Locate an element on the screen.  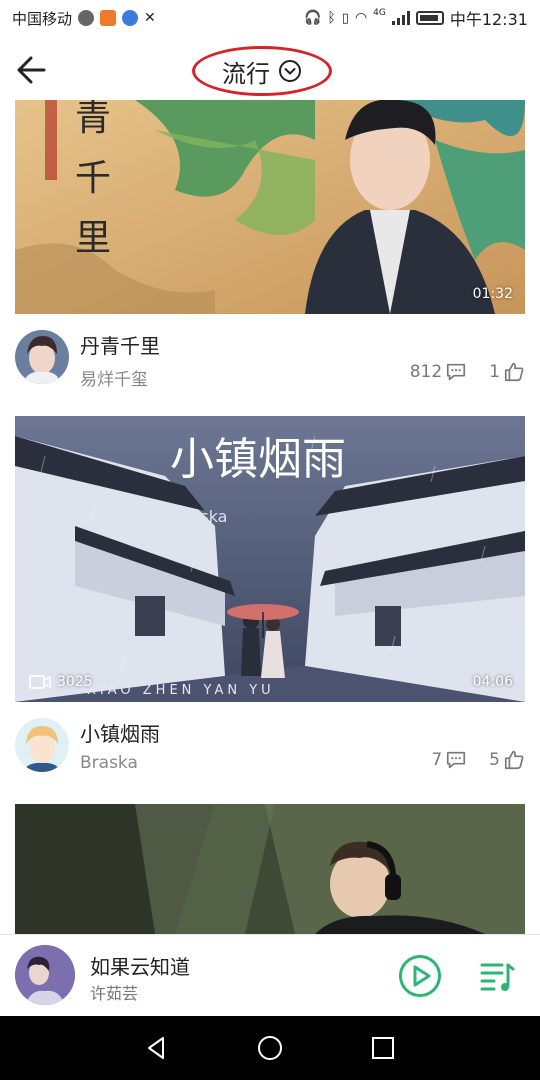
bluetooth-icon: ᛒ is located at coordinates (331, 18).